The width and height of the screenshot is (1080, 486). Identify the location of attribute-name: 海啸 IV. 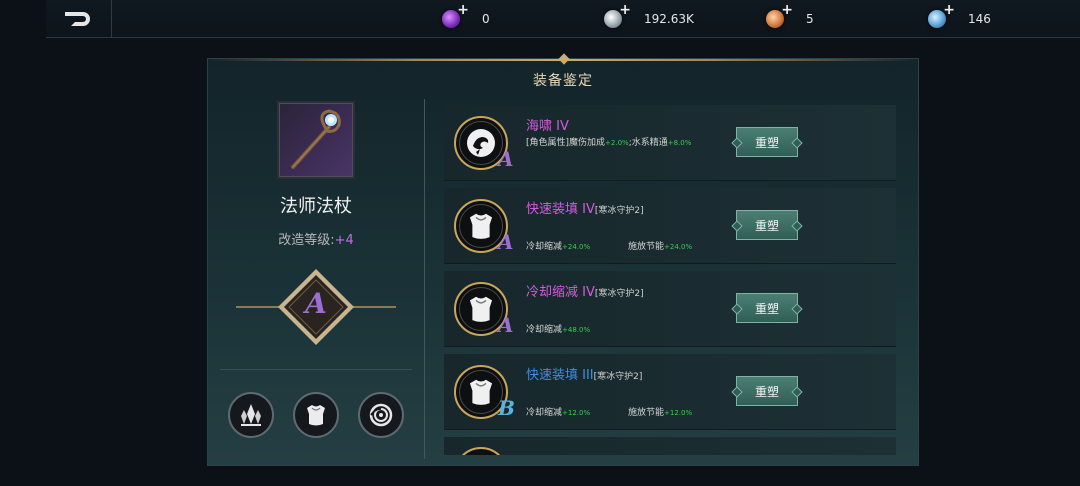
(547, 124).